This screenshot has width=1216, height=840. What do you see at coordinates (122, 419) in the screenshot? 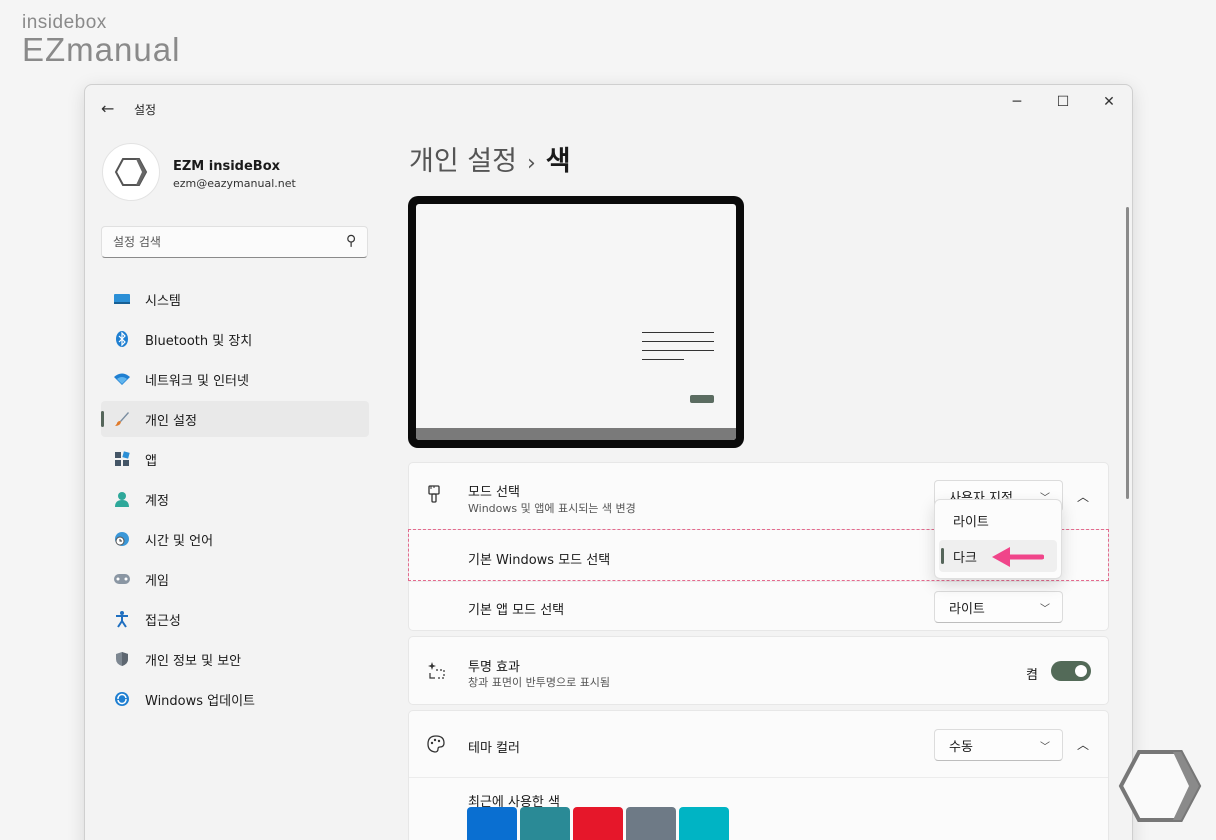
I see `paintbrush-icon` at bounding box center [122, 419].